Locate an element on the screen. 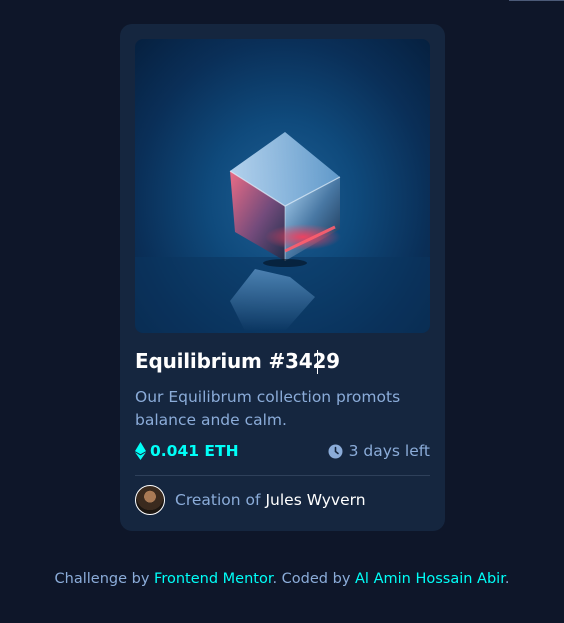 Image resolution: width=564 pixels, height=623 pixels. card-divider is located at coordinates (282, 475).